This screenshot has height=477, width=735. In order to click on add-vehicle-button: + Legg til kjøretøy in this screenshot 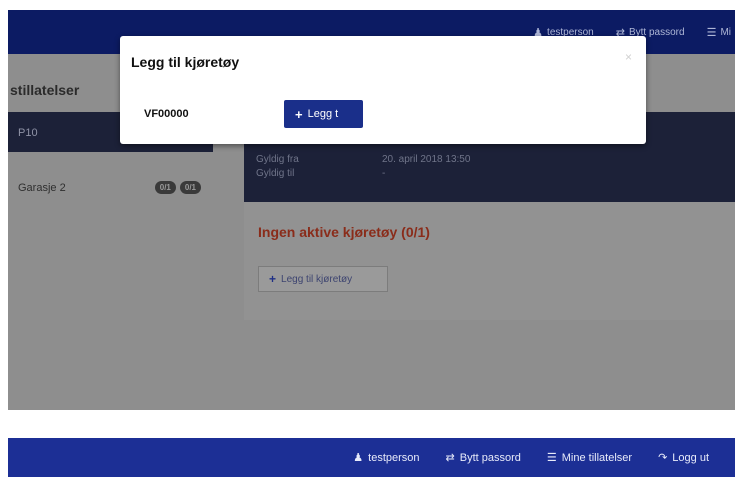, I will do `click(323, 279)`.